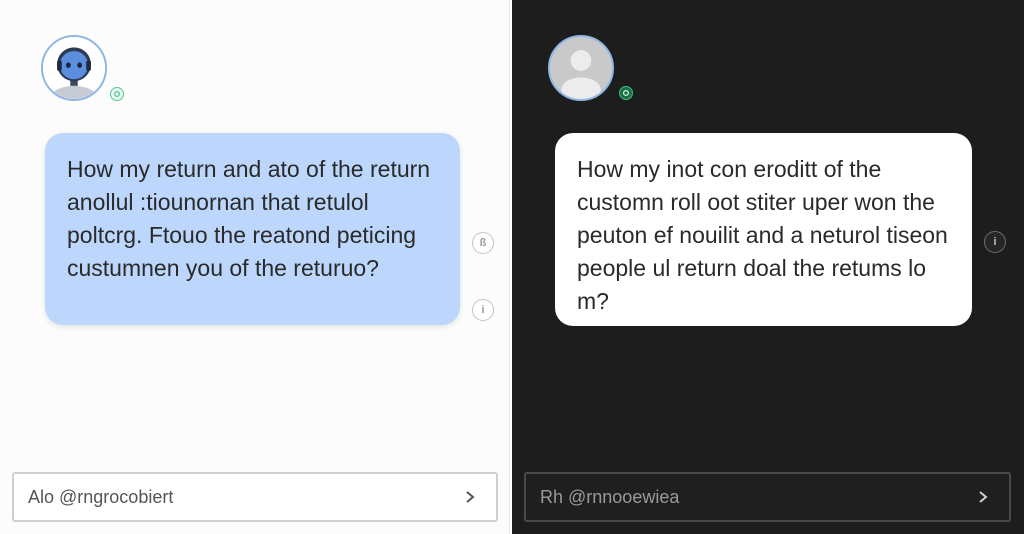  Describe the element at coordinates (483, 243) in the screenshot. I see `beta-info-icon: ß` at that location.